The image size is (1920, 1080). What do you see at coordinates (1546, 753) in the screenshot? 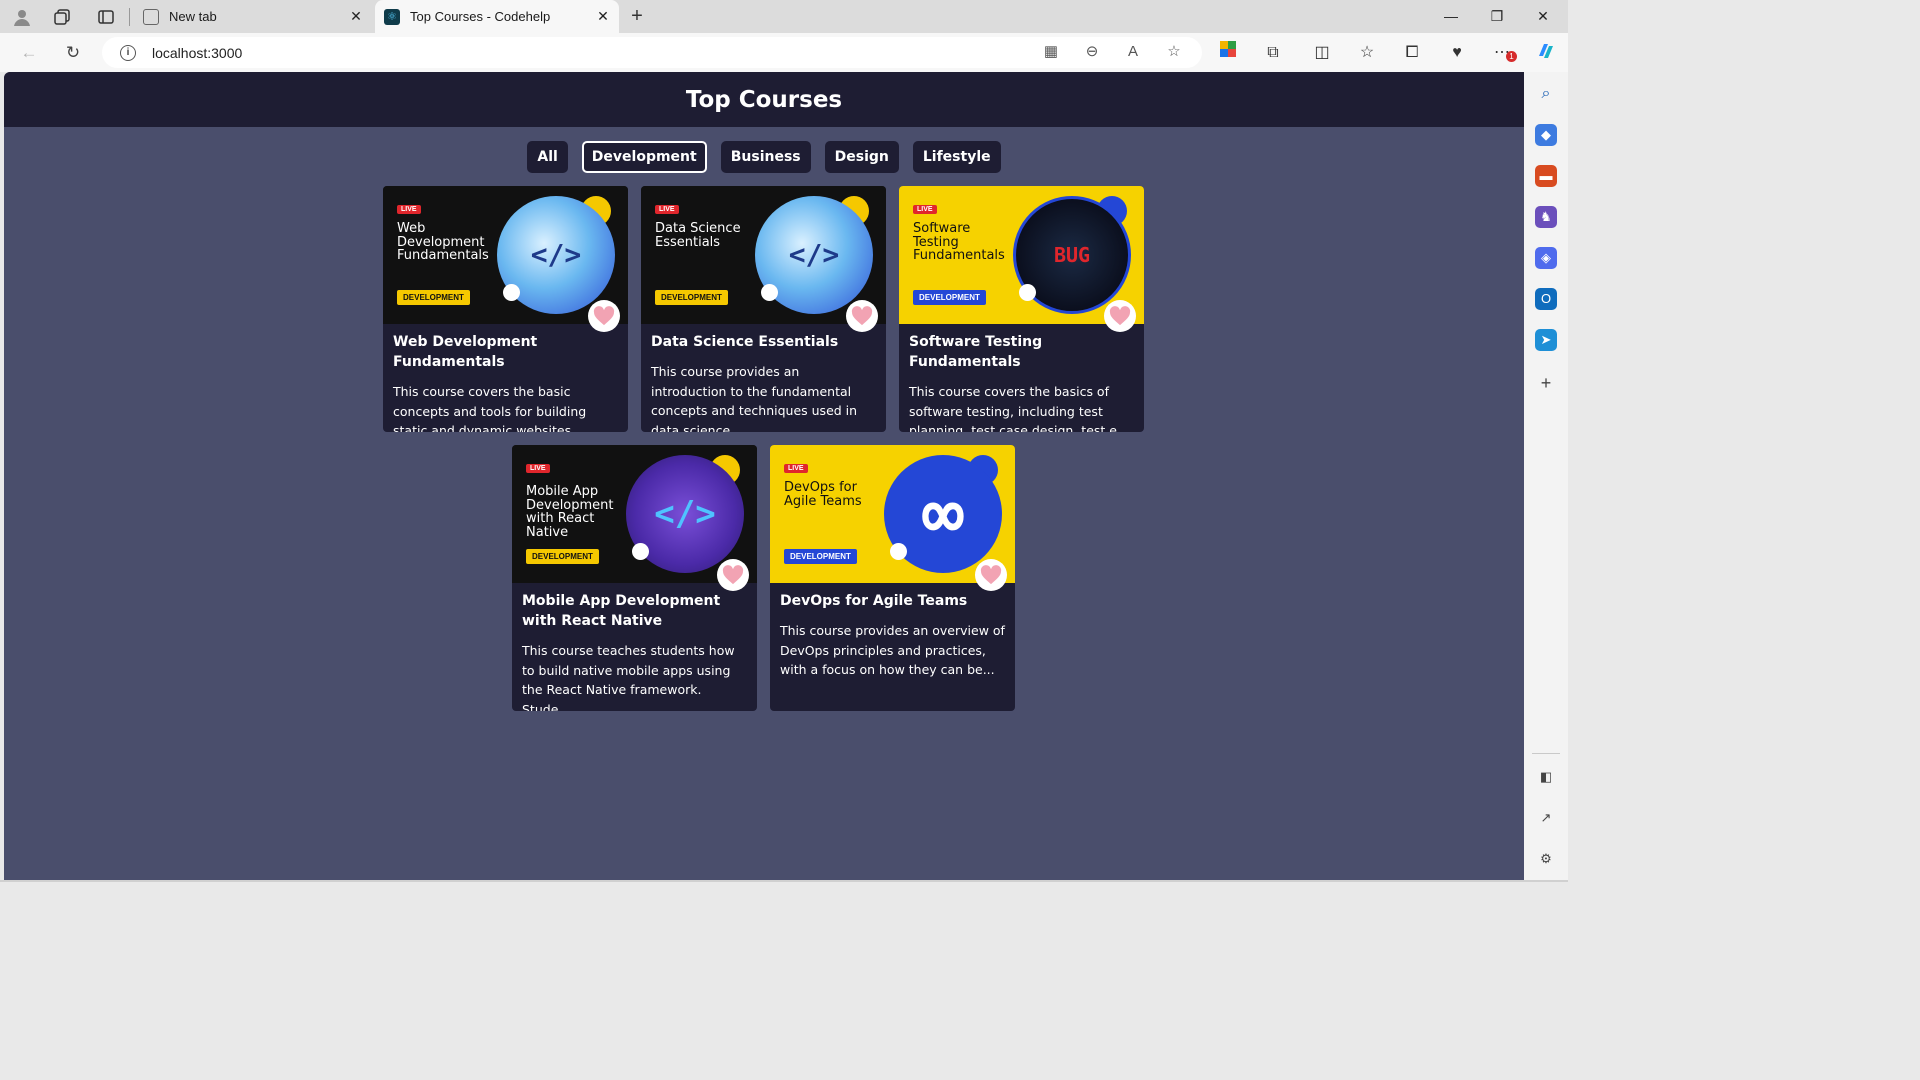
I see `sidebar-separator` at bounding box center [1546, 753].